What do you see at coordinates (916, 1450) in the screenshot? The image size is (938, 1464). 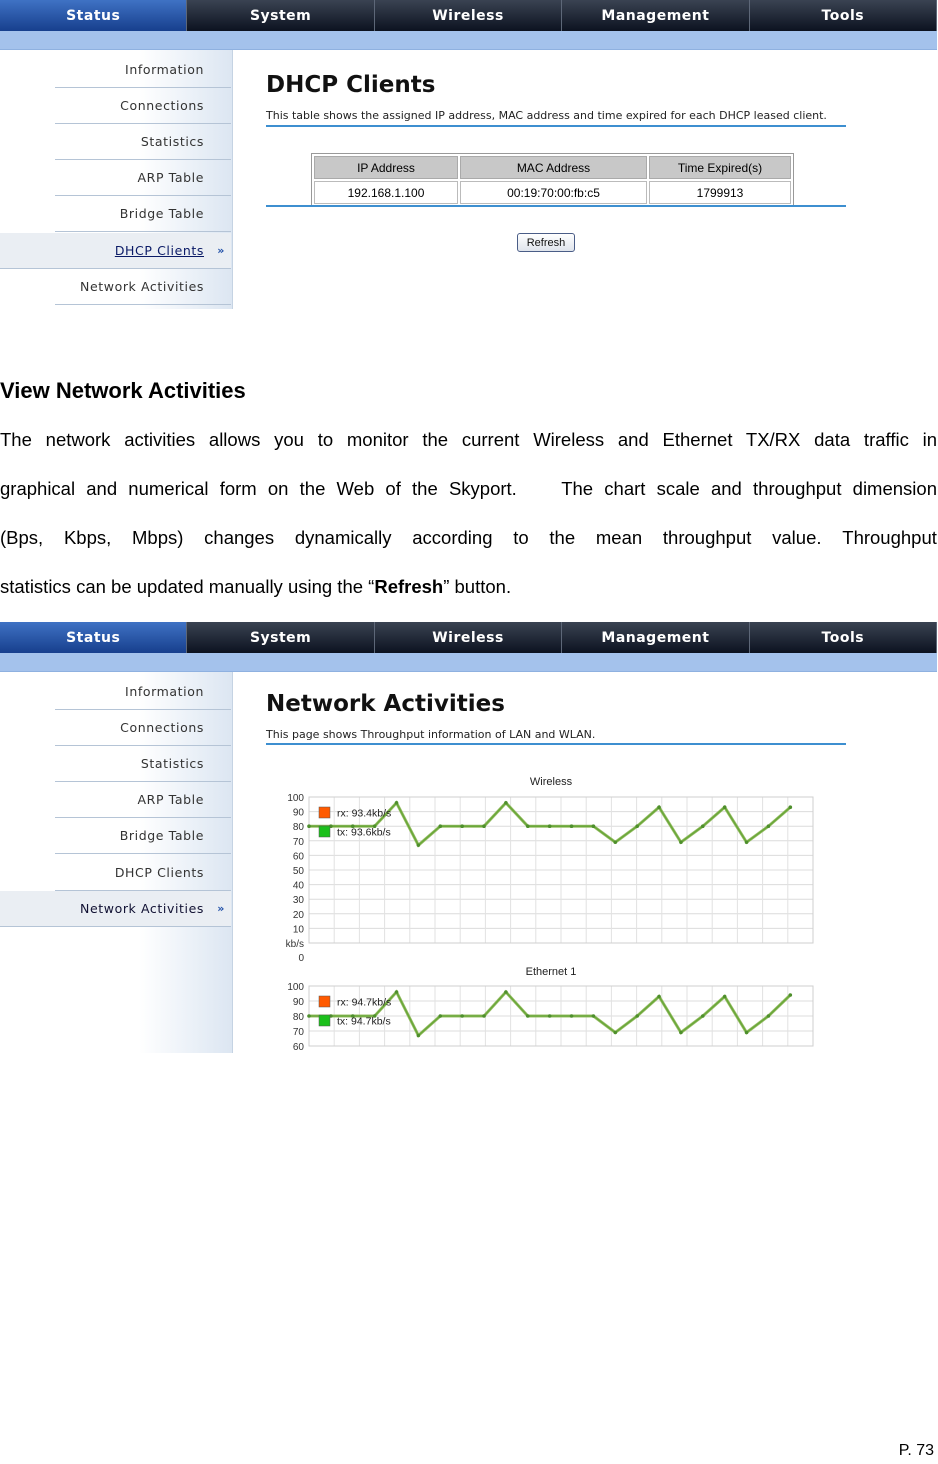 I see `page-number: P. 73` at bounding box center [916, 1450].